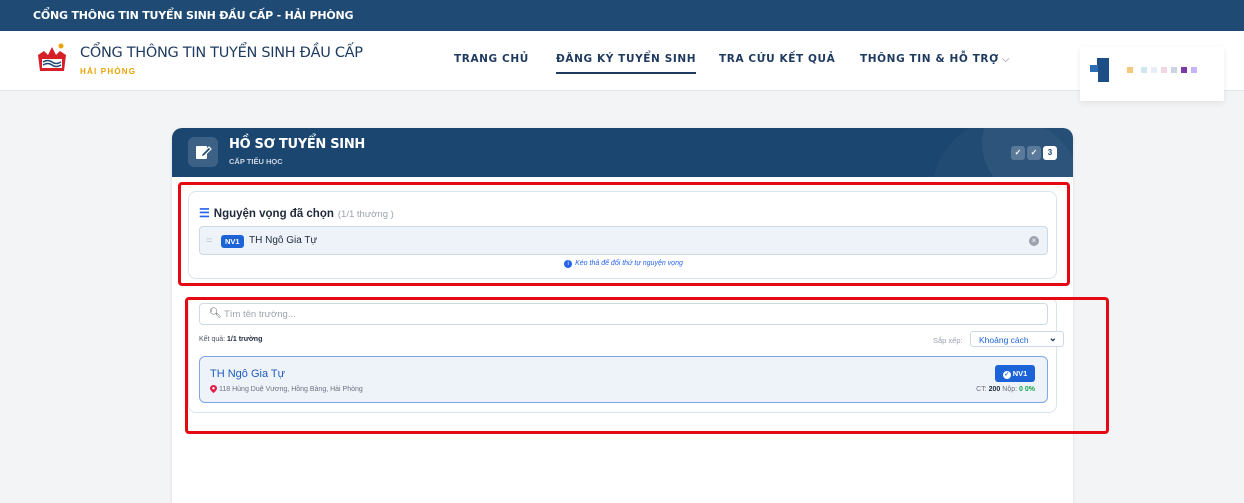 The width and height of the screenshot is (1244, 503). What do you see at coordinates (221, 53) in the screenshot?
I see `brand-title: CỔNG THÔNG TIN TUYỂN SINH ĐẦU CẤP` at bounding box center [221, 53].